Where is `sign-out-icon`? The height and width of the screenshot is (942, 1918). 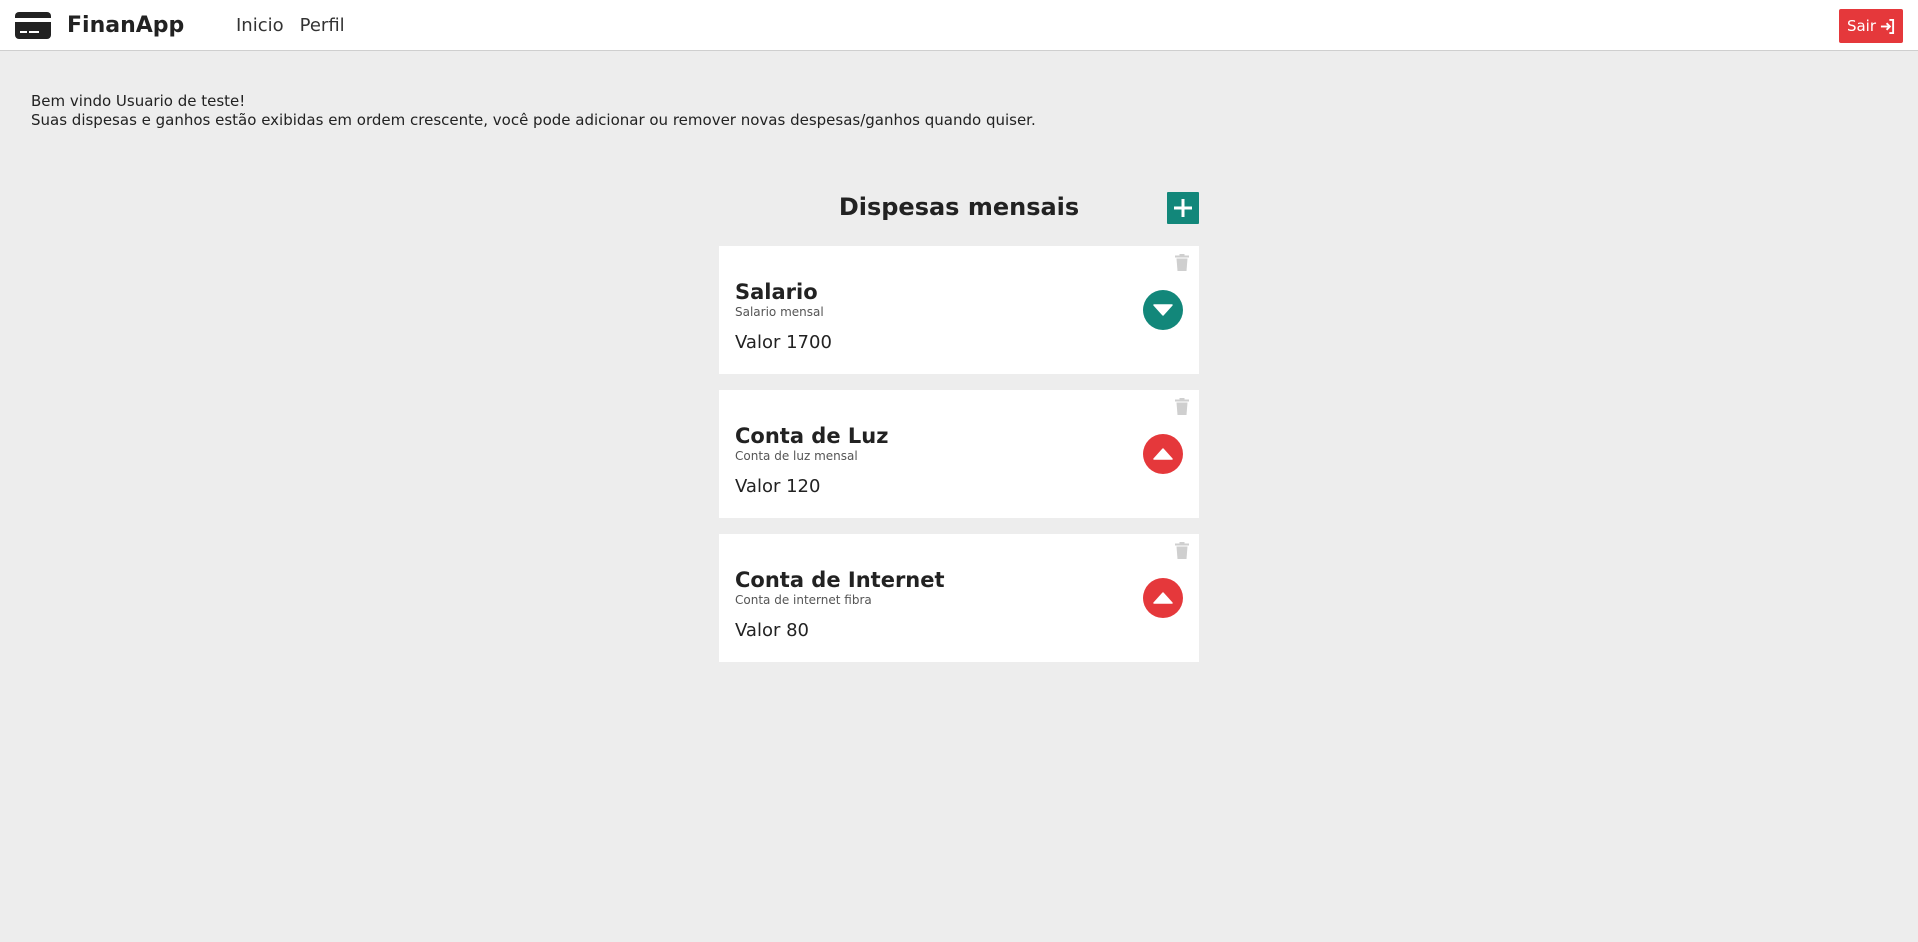
sign-out-icon is located at coordinates (1887, 26).